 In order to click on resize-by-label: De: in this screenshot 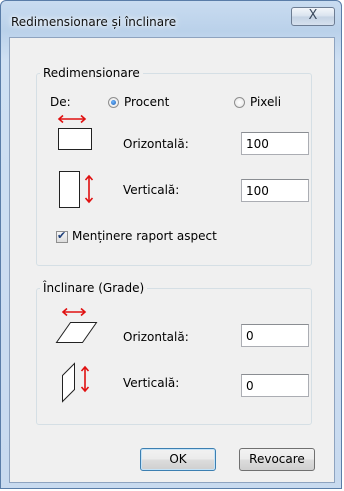, I will do `click(60, 102)`.